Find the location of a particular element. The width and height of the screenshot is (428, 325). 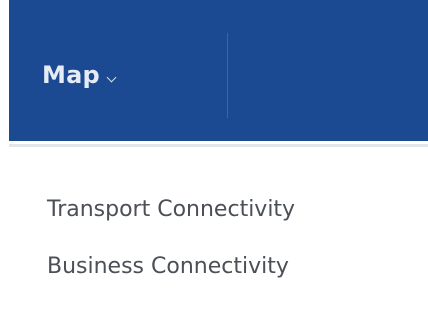

nav-map-label: Map is located at coordinates (71, 75).